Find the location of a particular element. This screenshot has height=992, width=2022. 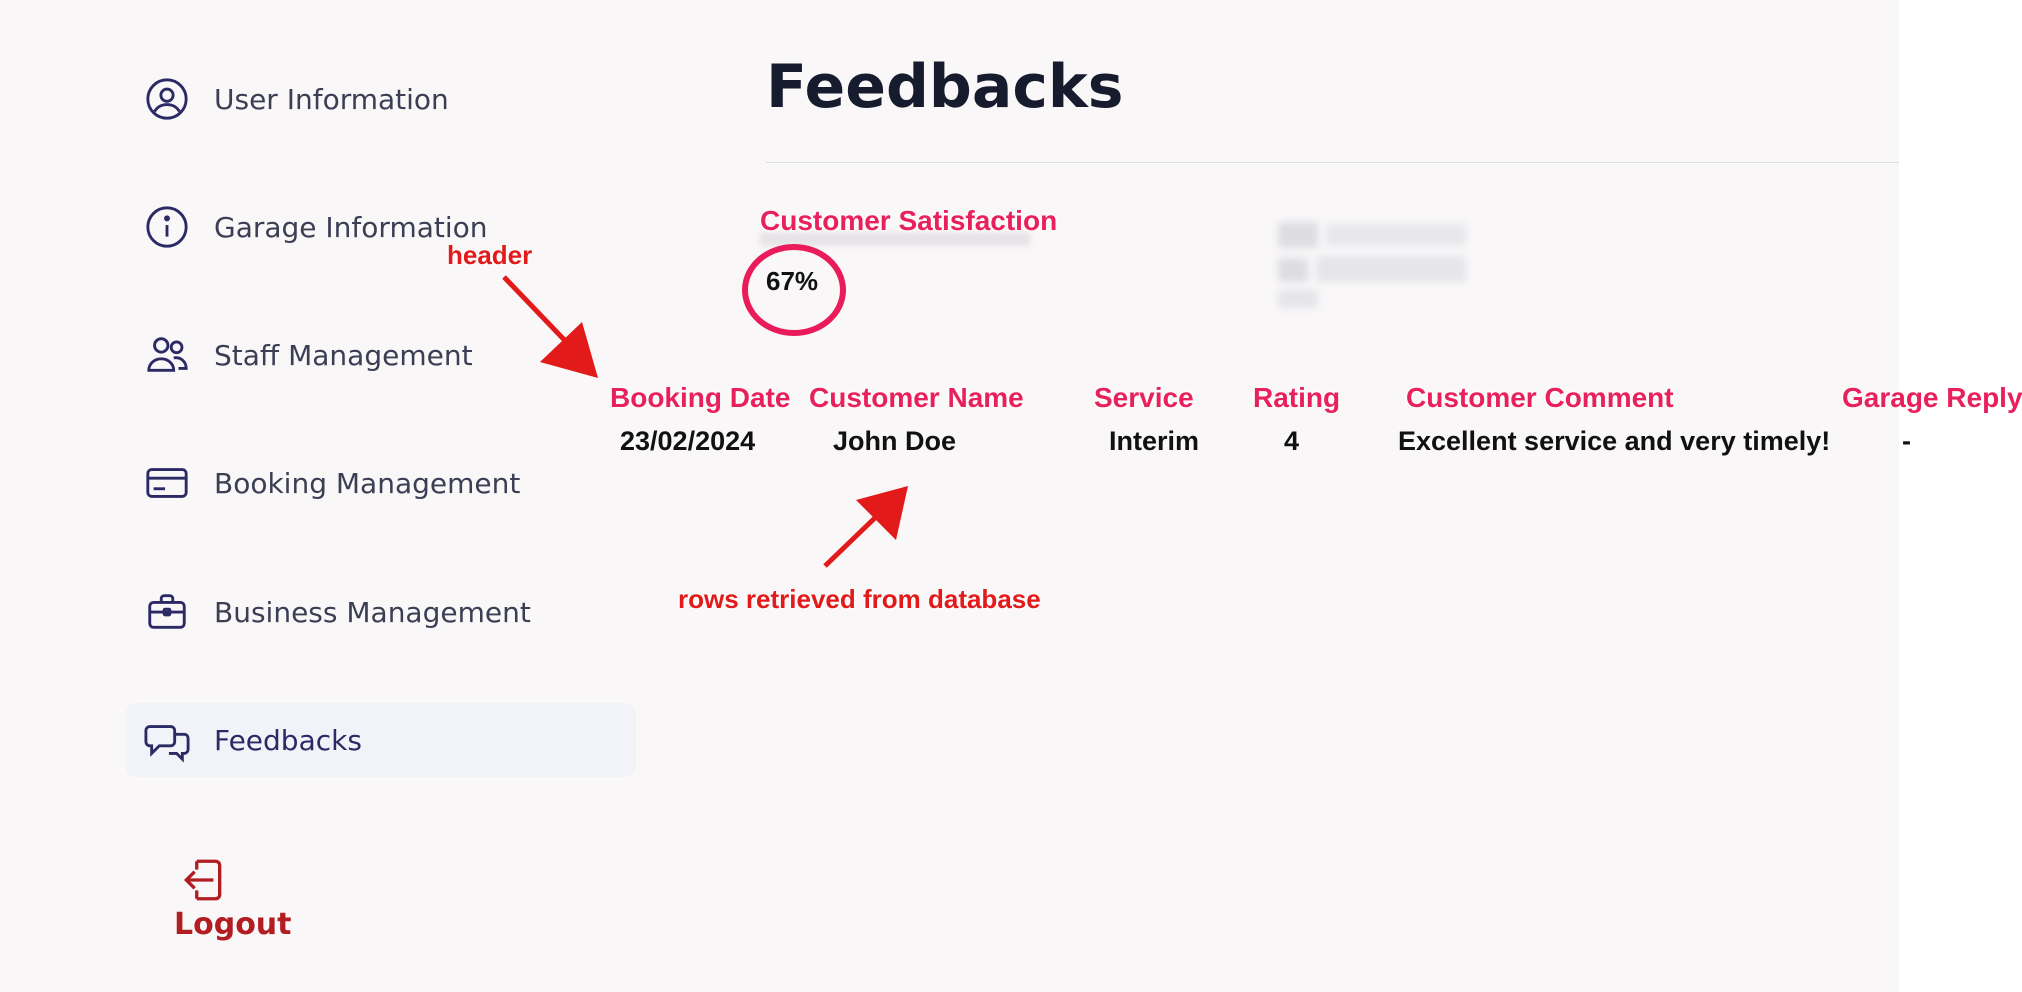

annotation-arrows is located at coordinates (705, 421).